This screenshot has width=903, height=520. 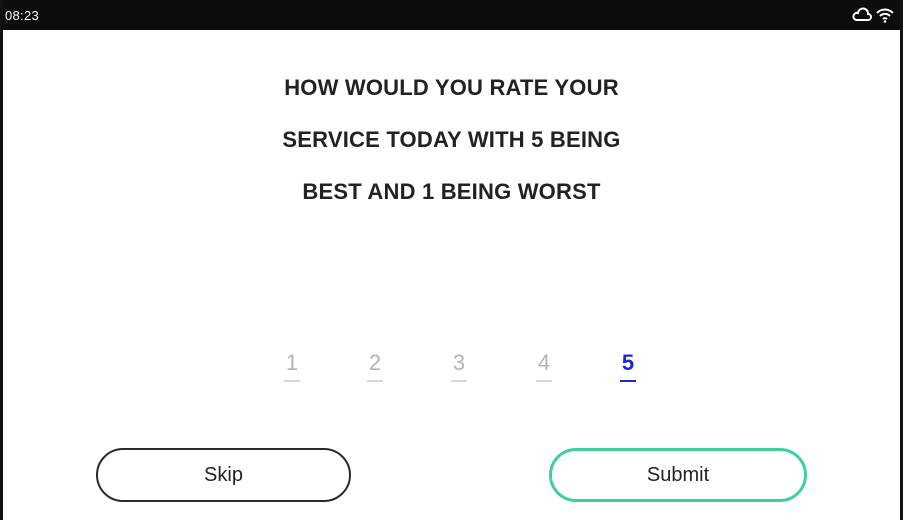 What do you see at coordinates (22, 15) in the screenshot?
I see `status-time: 08:23` at bounding box center [22, 15].